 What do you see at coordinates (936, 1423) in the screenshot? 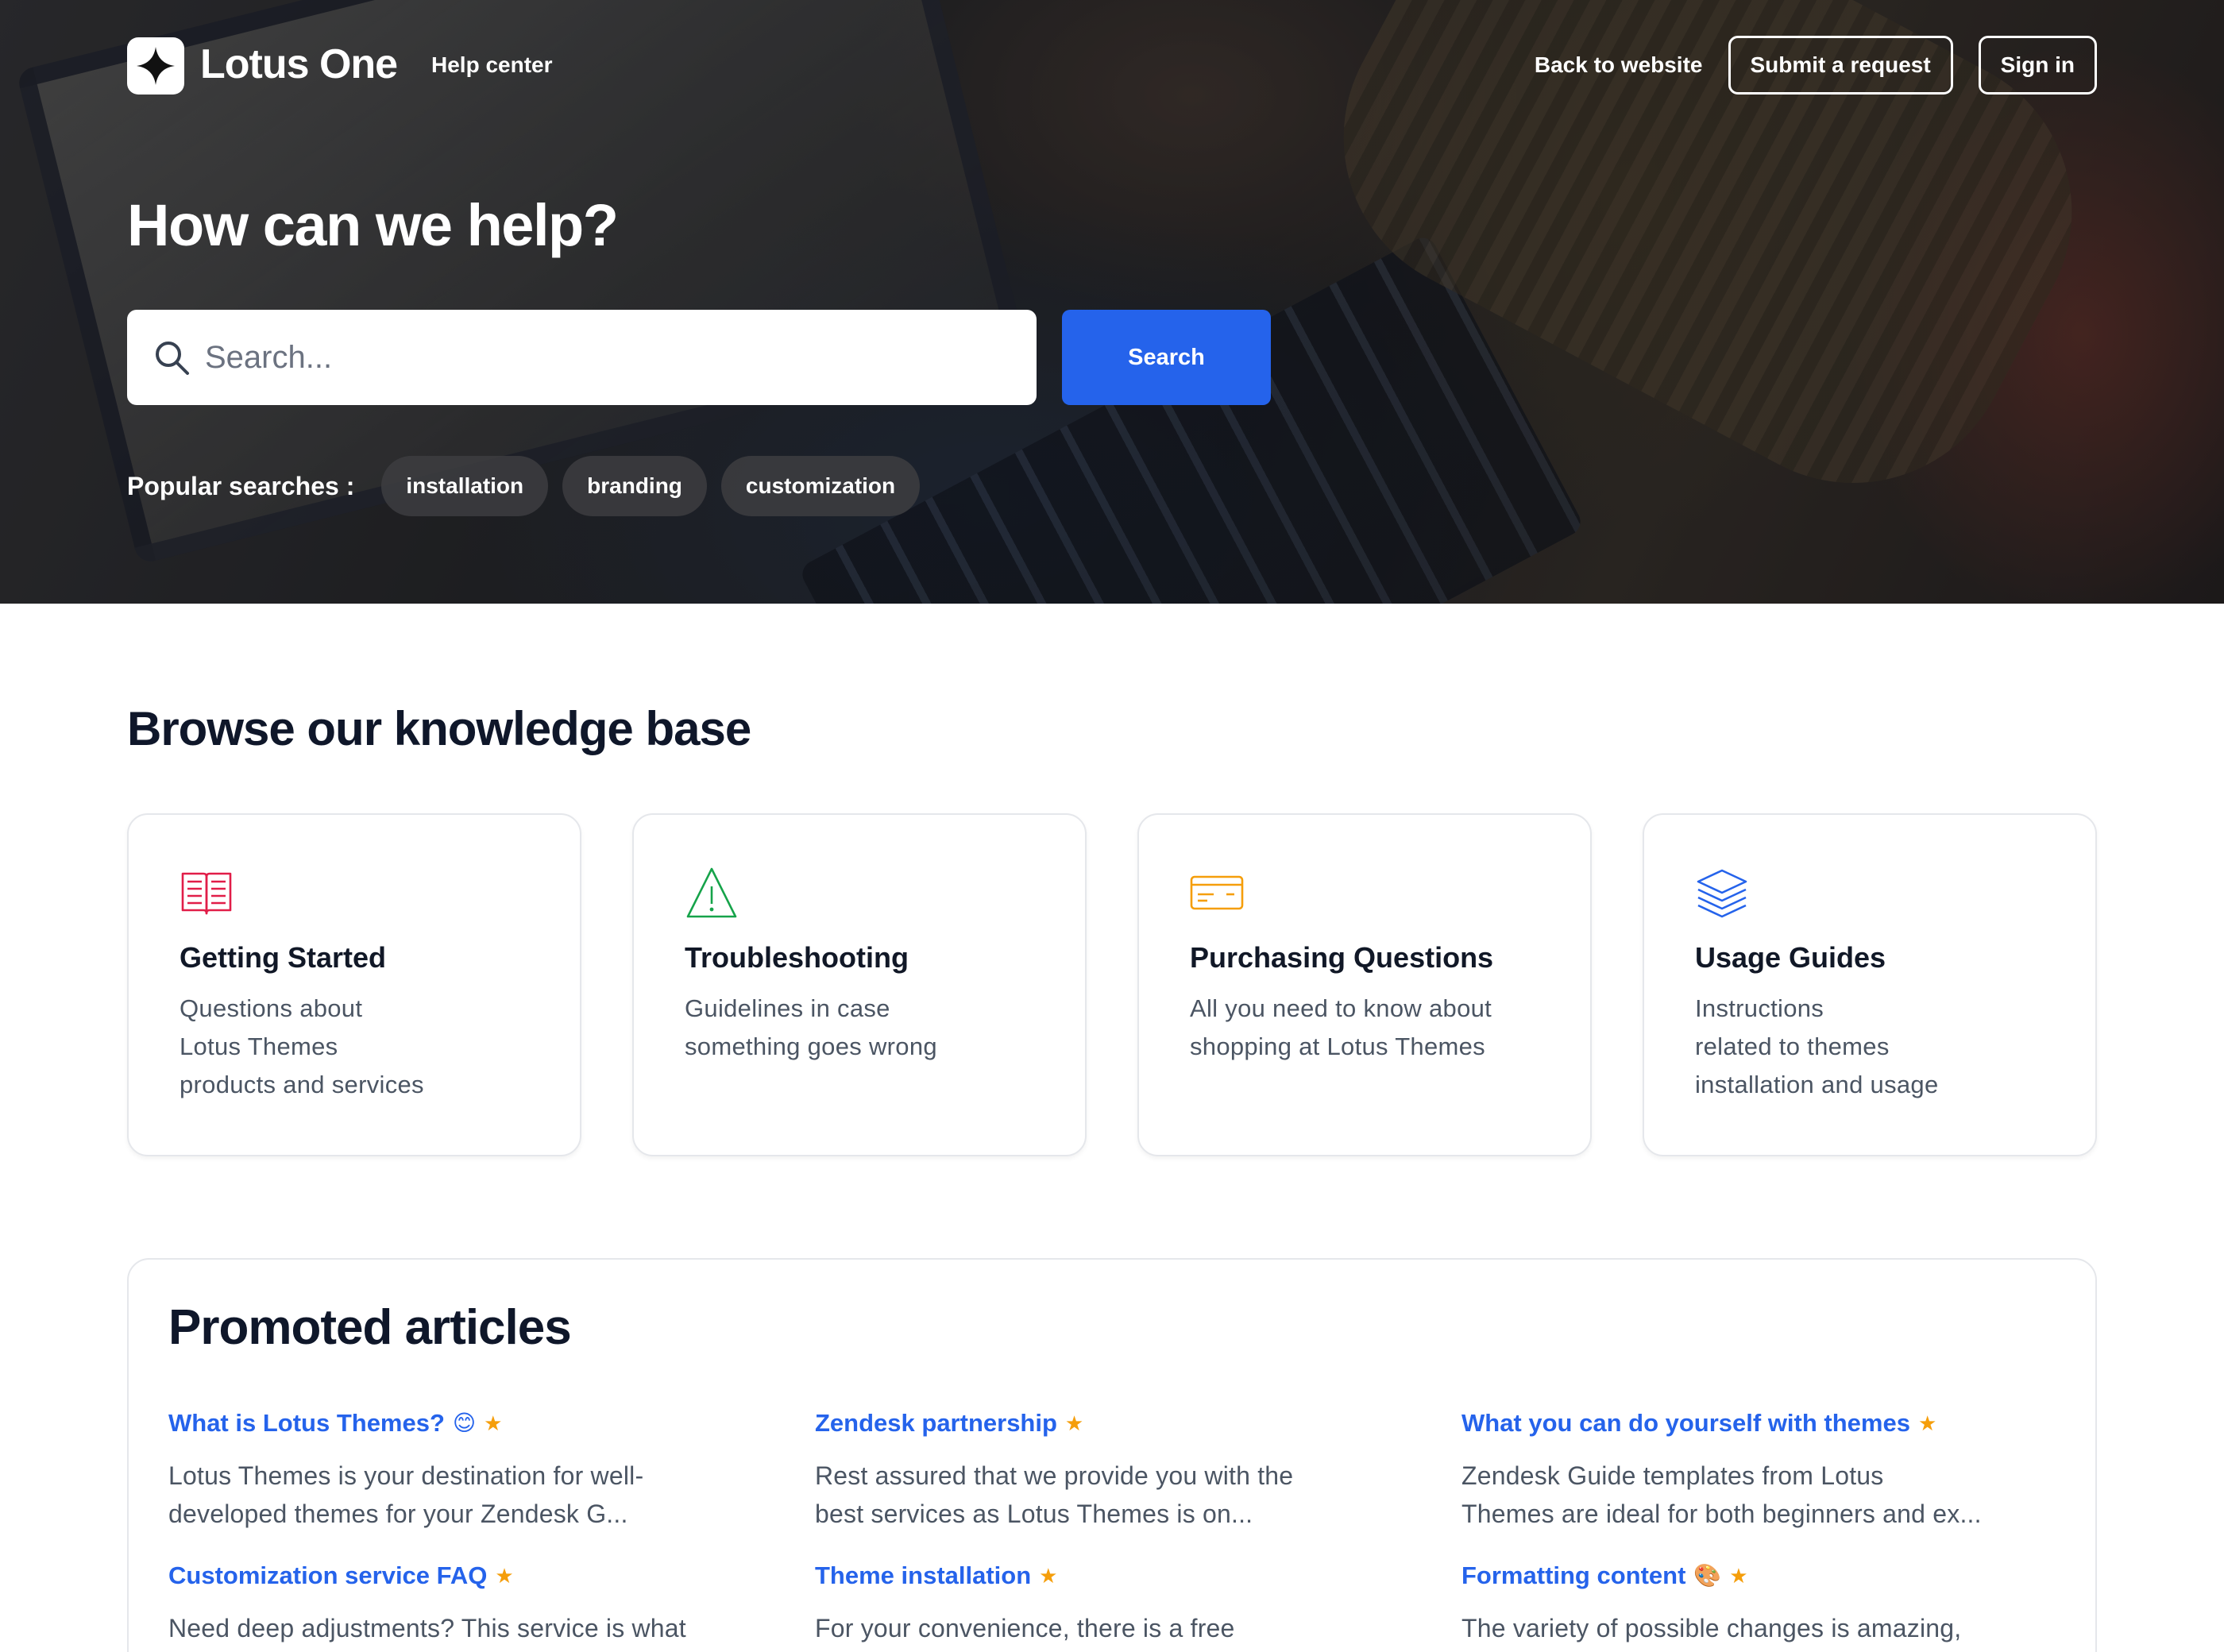
I see `article-title: Zendesk partnership` at bounding box center [936, 1423].